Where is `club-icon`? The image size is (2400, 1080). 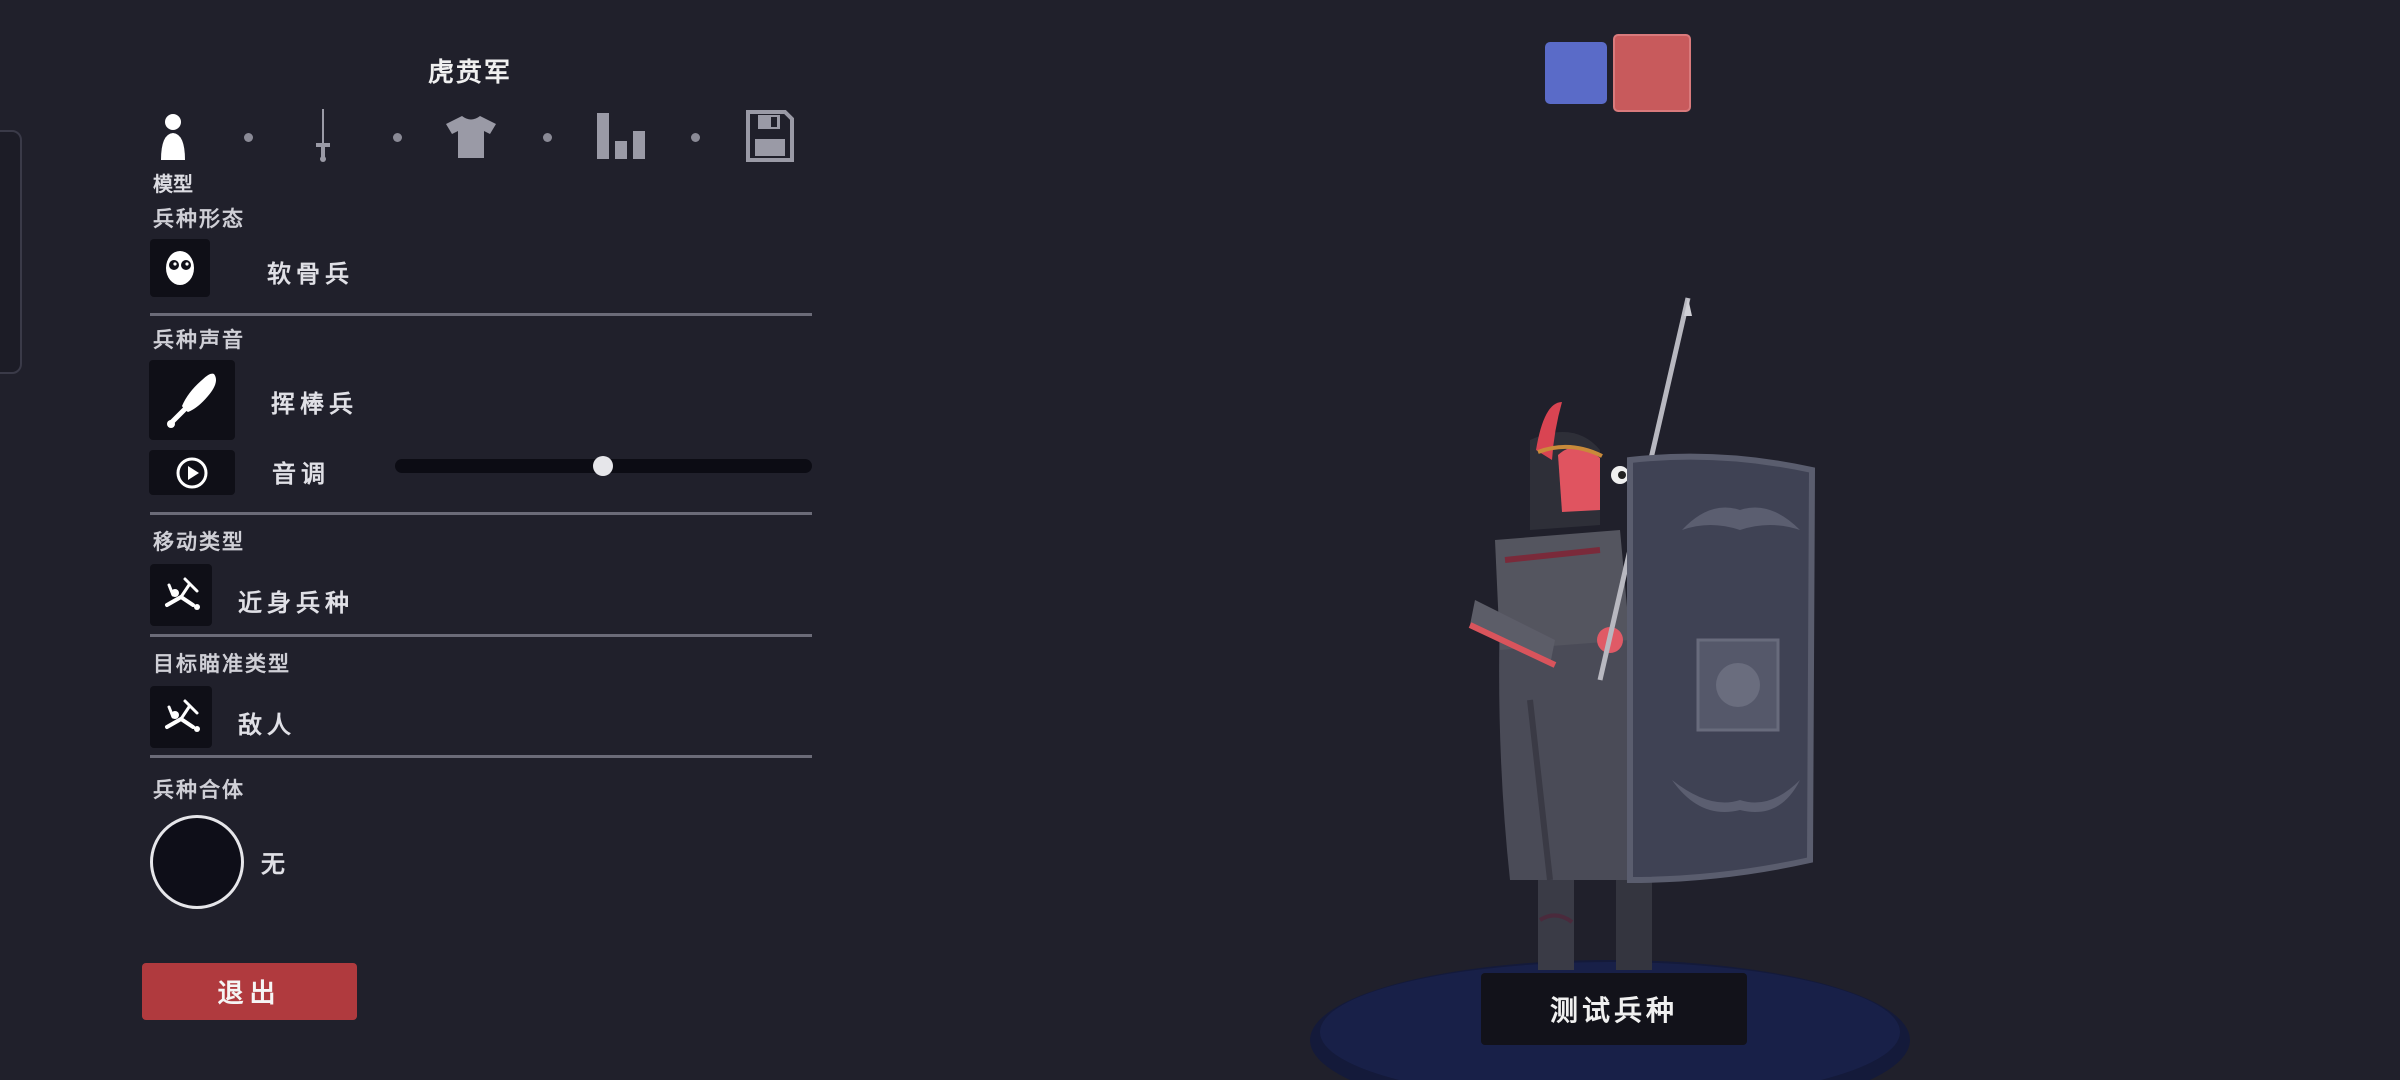
club-icon is located at coordinates (191, 400).